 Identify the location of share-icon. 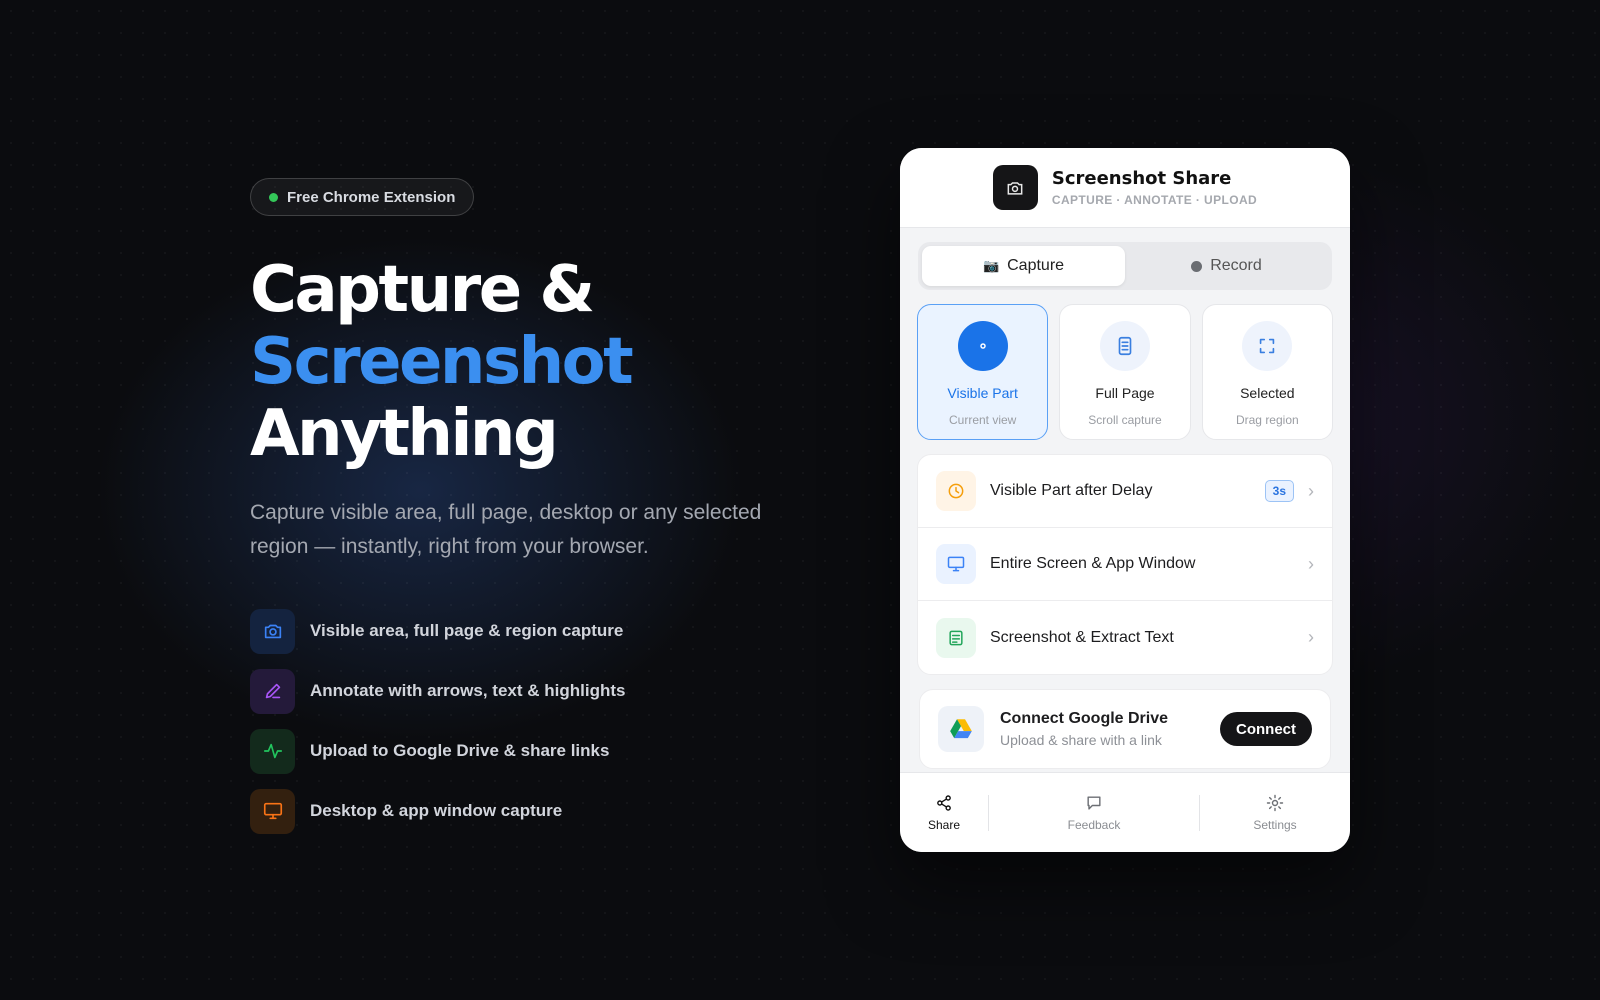
(944, 803).